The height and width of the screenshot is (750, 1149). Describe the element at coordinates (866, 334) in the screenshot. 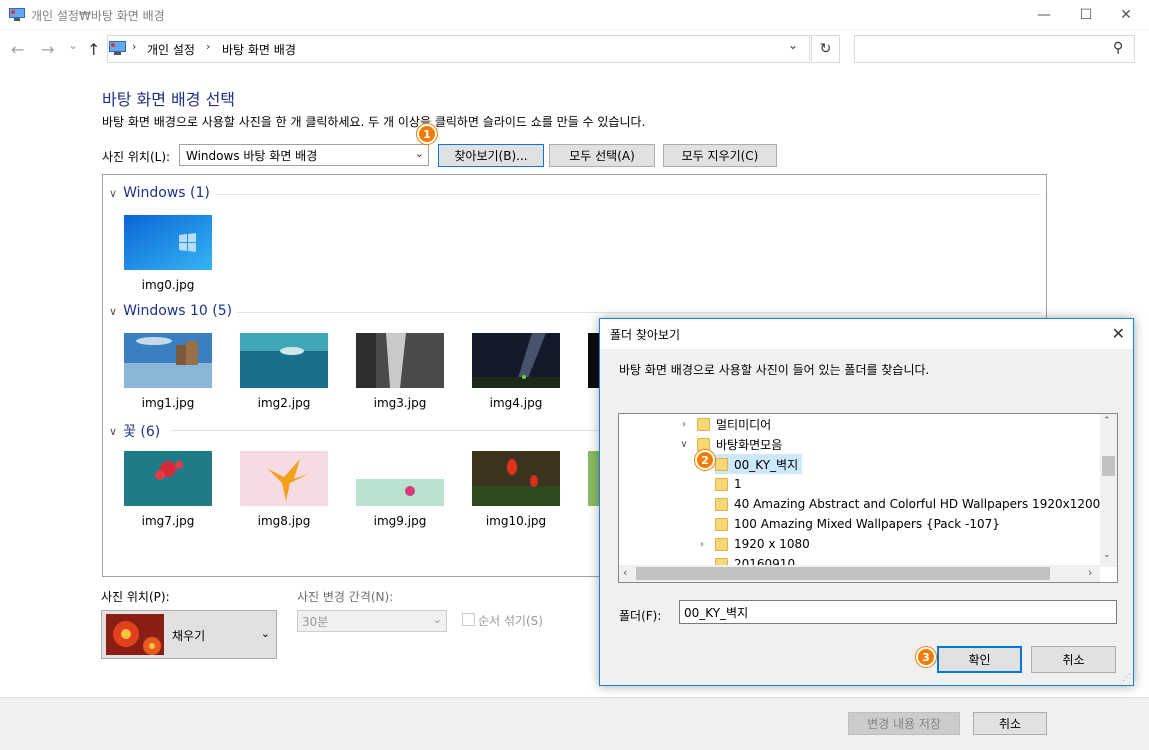

I see `dialog-title-bar: 폴더 찾아보기 ✕` at that location.